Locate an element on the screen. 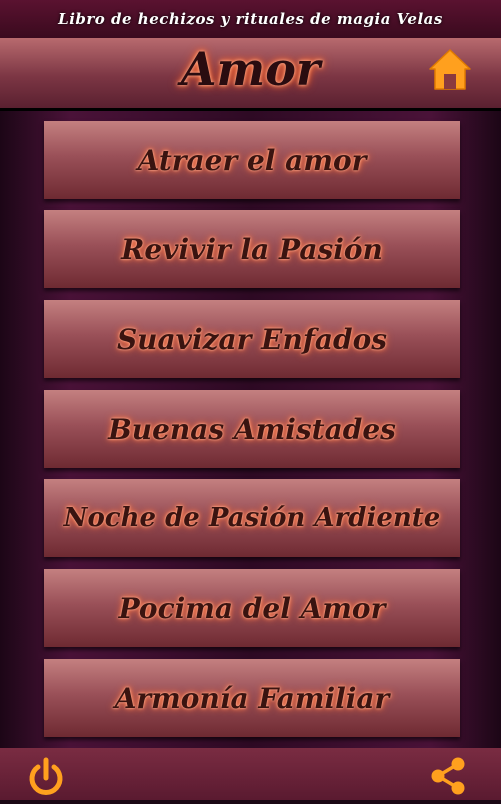  menu-item-label: Noche de Pasión Ardiente is located at coordinates (252, 518).